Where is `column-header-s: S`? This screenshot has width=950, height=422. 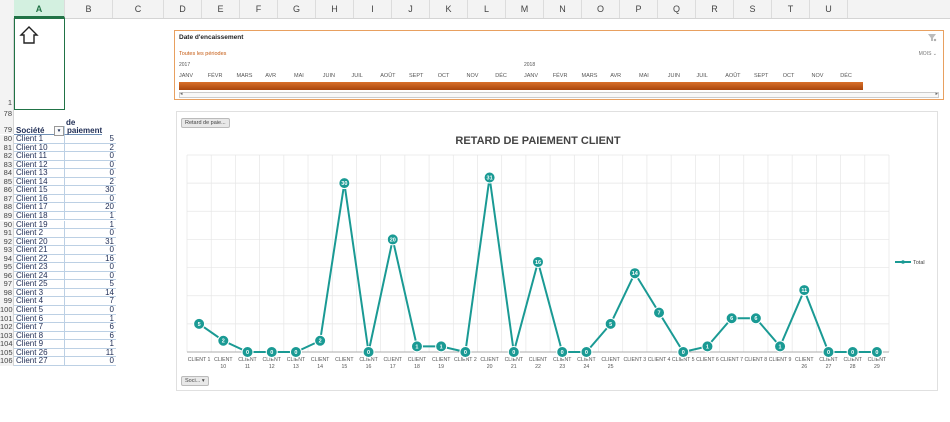
column-header-s: S is located at coordinates (753, 9).